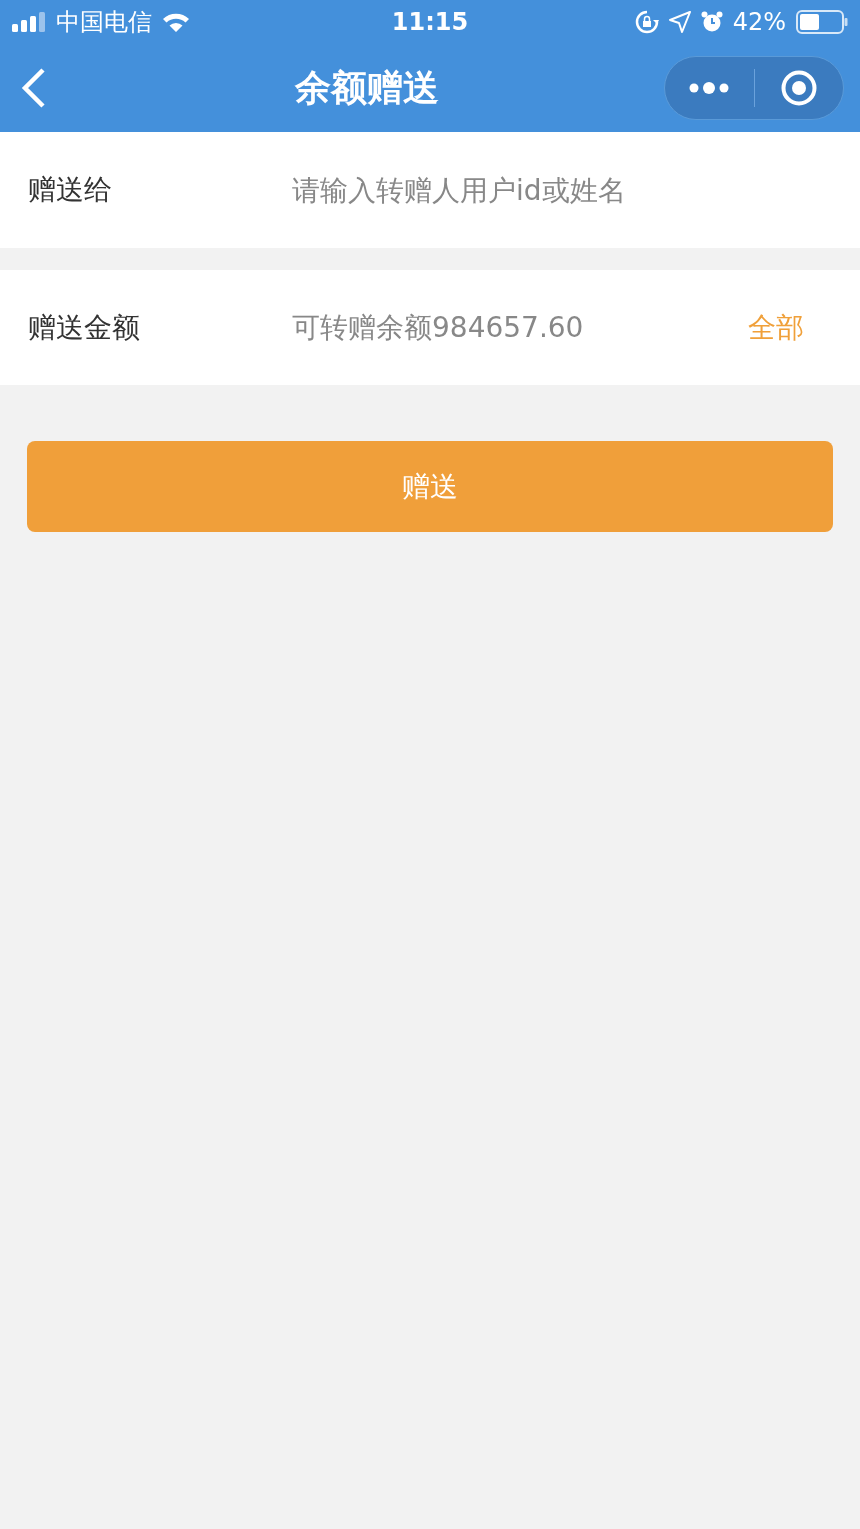 Image resolution: width=860 pixels, height=1529 pixels. What do you see at coordinates (430, 486) in the screenshot?
I see `submit-button: 赠送` at bounding box center [430, 486].